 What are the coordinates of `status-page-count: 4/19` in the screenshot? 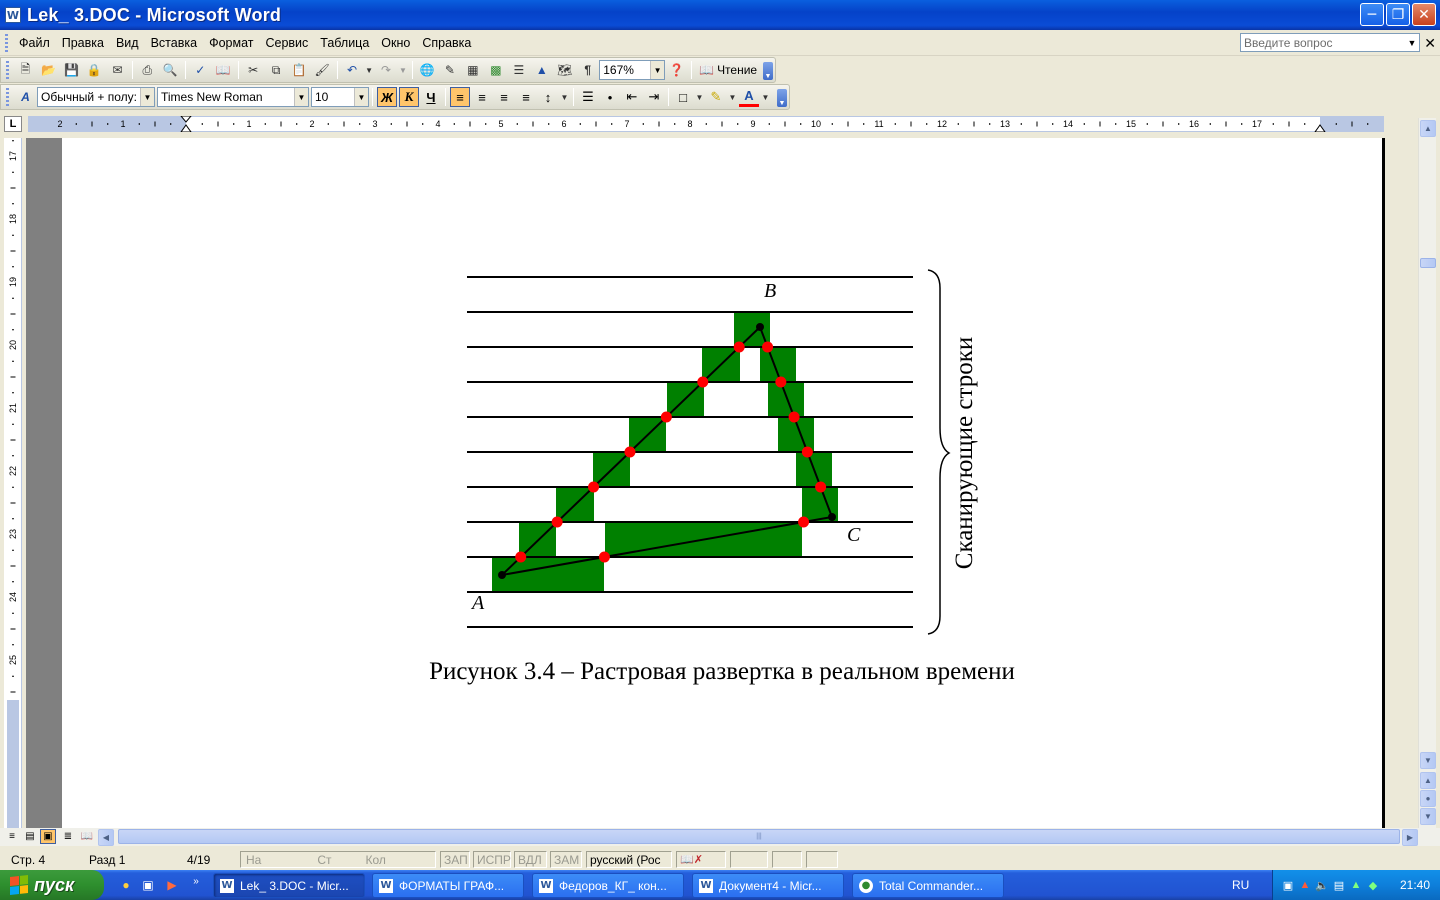 It's located at (197, 859).